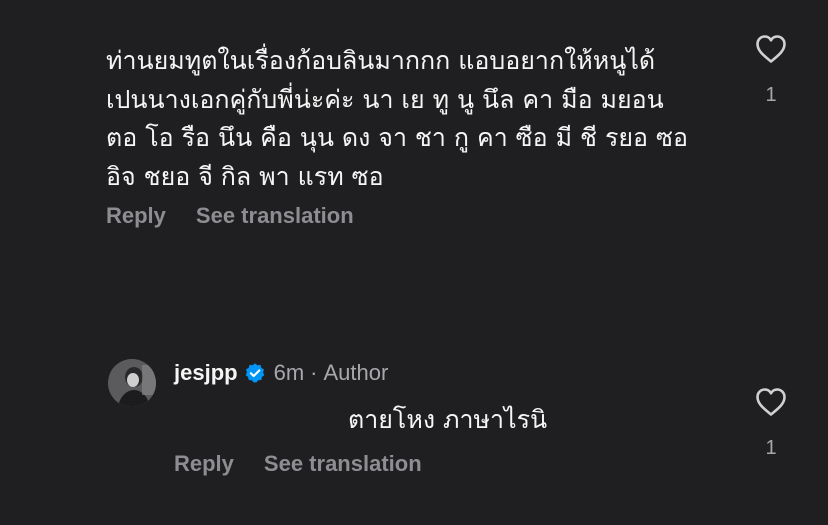 Image resolution: width=828 pixels, height=525 pixels. What do you see at coordinates (206, 373) in the screenshot?
I see `username: jesjpp` at bounding box center [206, 373].